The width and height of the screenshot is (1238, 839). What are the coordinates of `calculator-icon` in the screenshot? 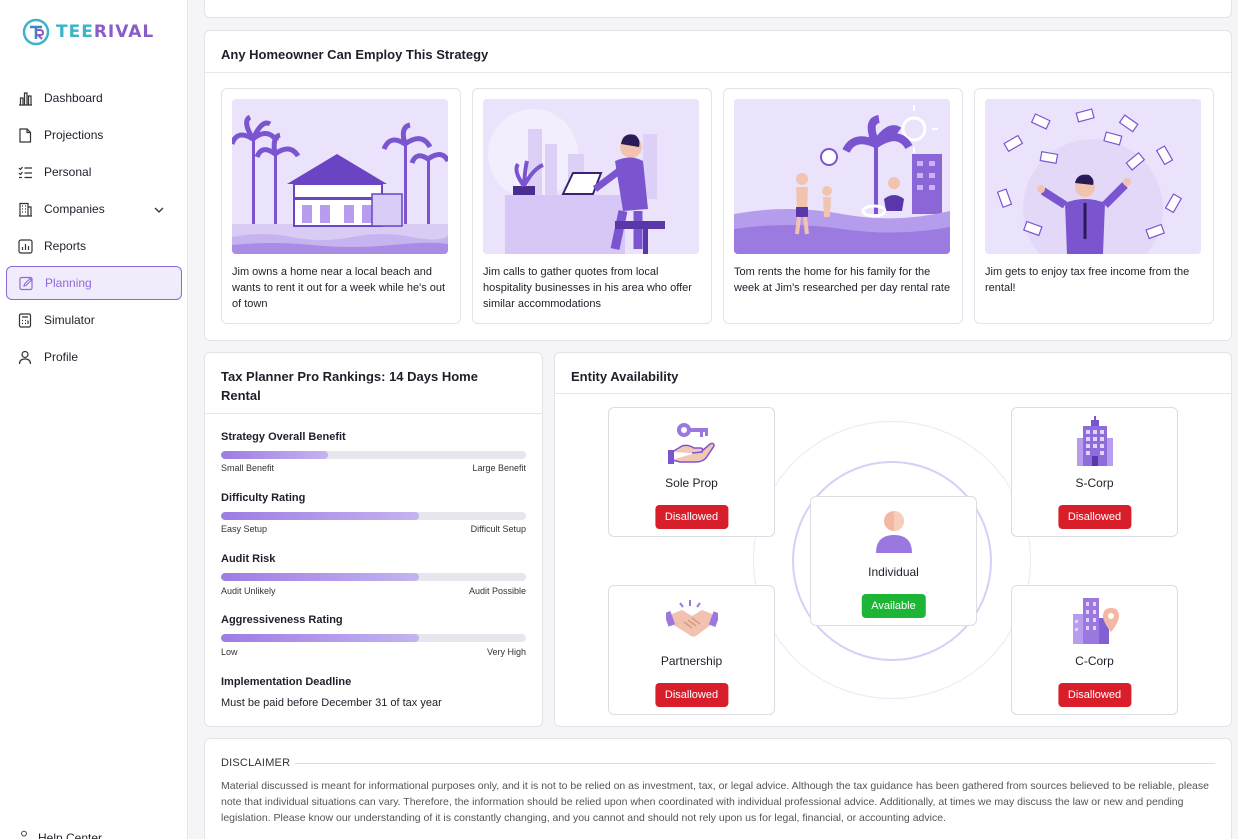 It's located at (25, 320).